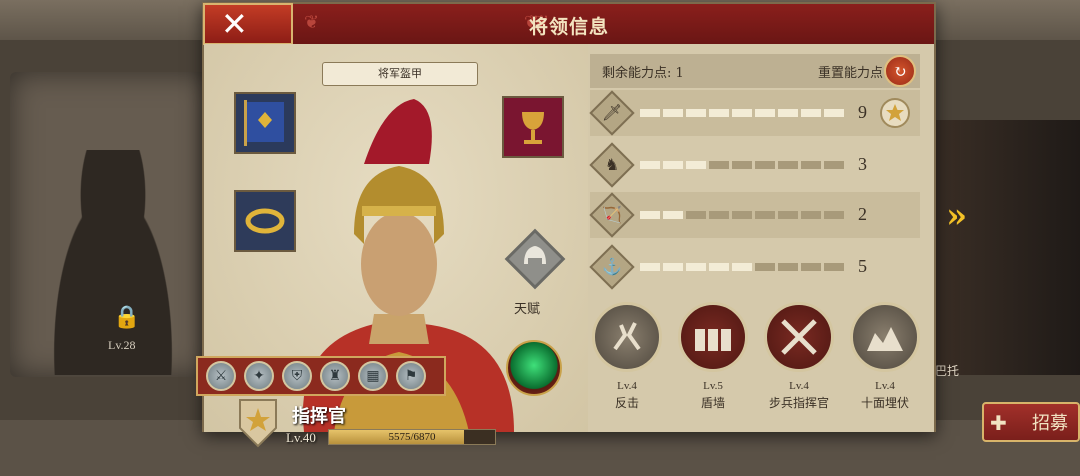 This screenshot has height=476, width=1080. What do you see at coordinates (301, 437) in the screenshot?
I see `commander-level: Lv.40` at bounding box center [301, 437].